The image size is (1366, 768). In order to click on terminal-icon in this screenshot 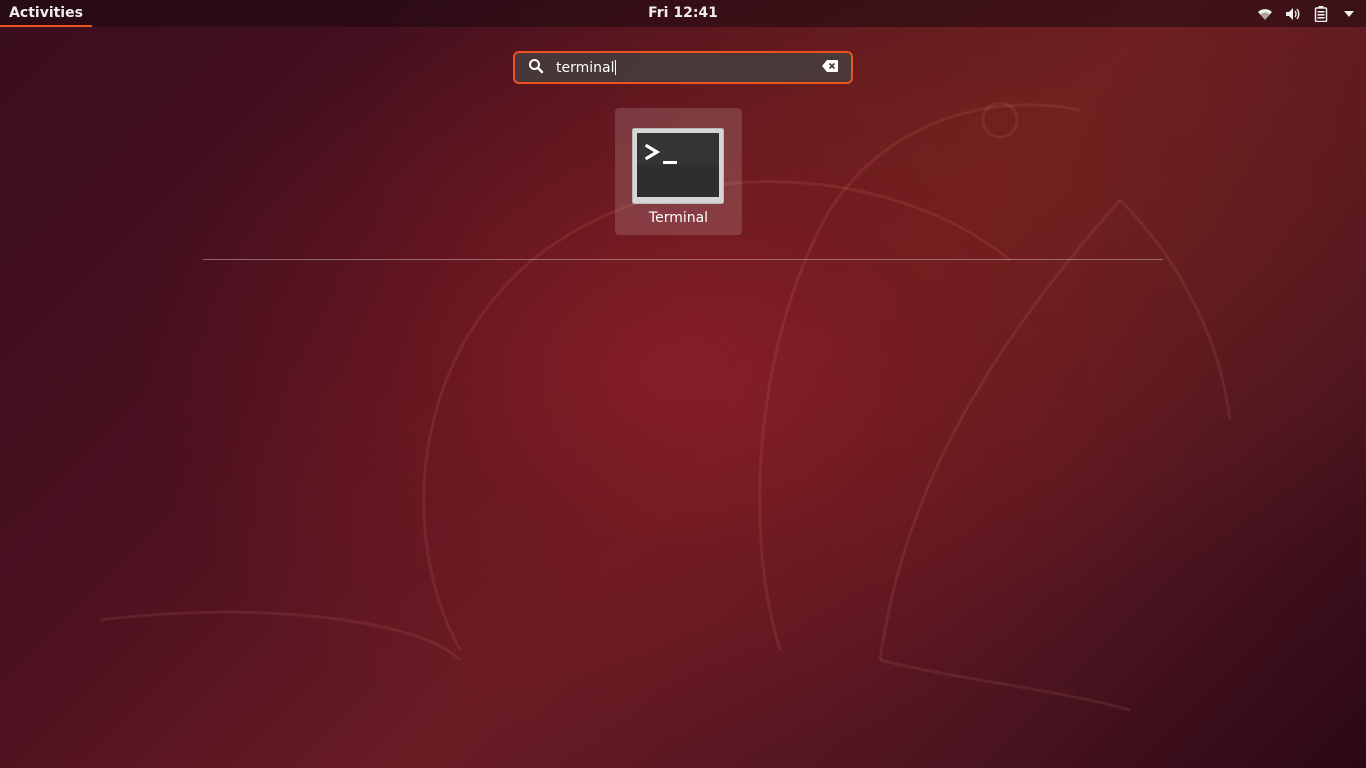, I will do `click(678, 166)`.